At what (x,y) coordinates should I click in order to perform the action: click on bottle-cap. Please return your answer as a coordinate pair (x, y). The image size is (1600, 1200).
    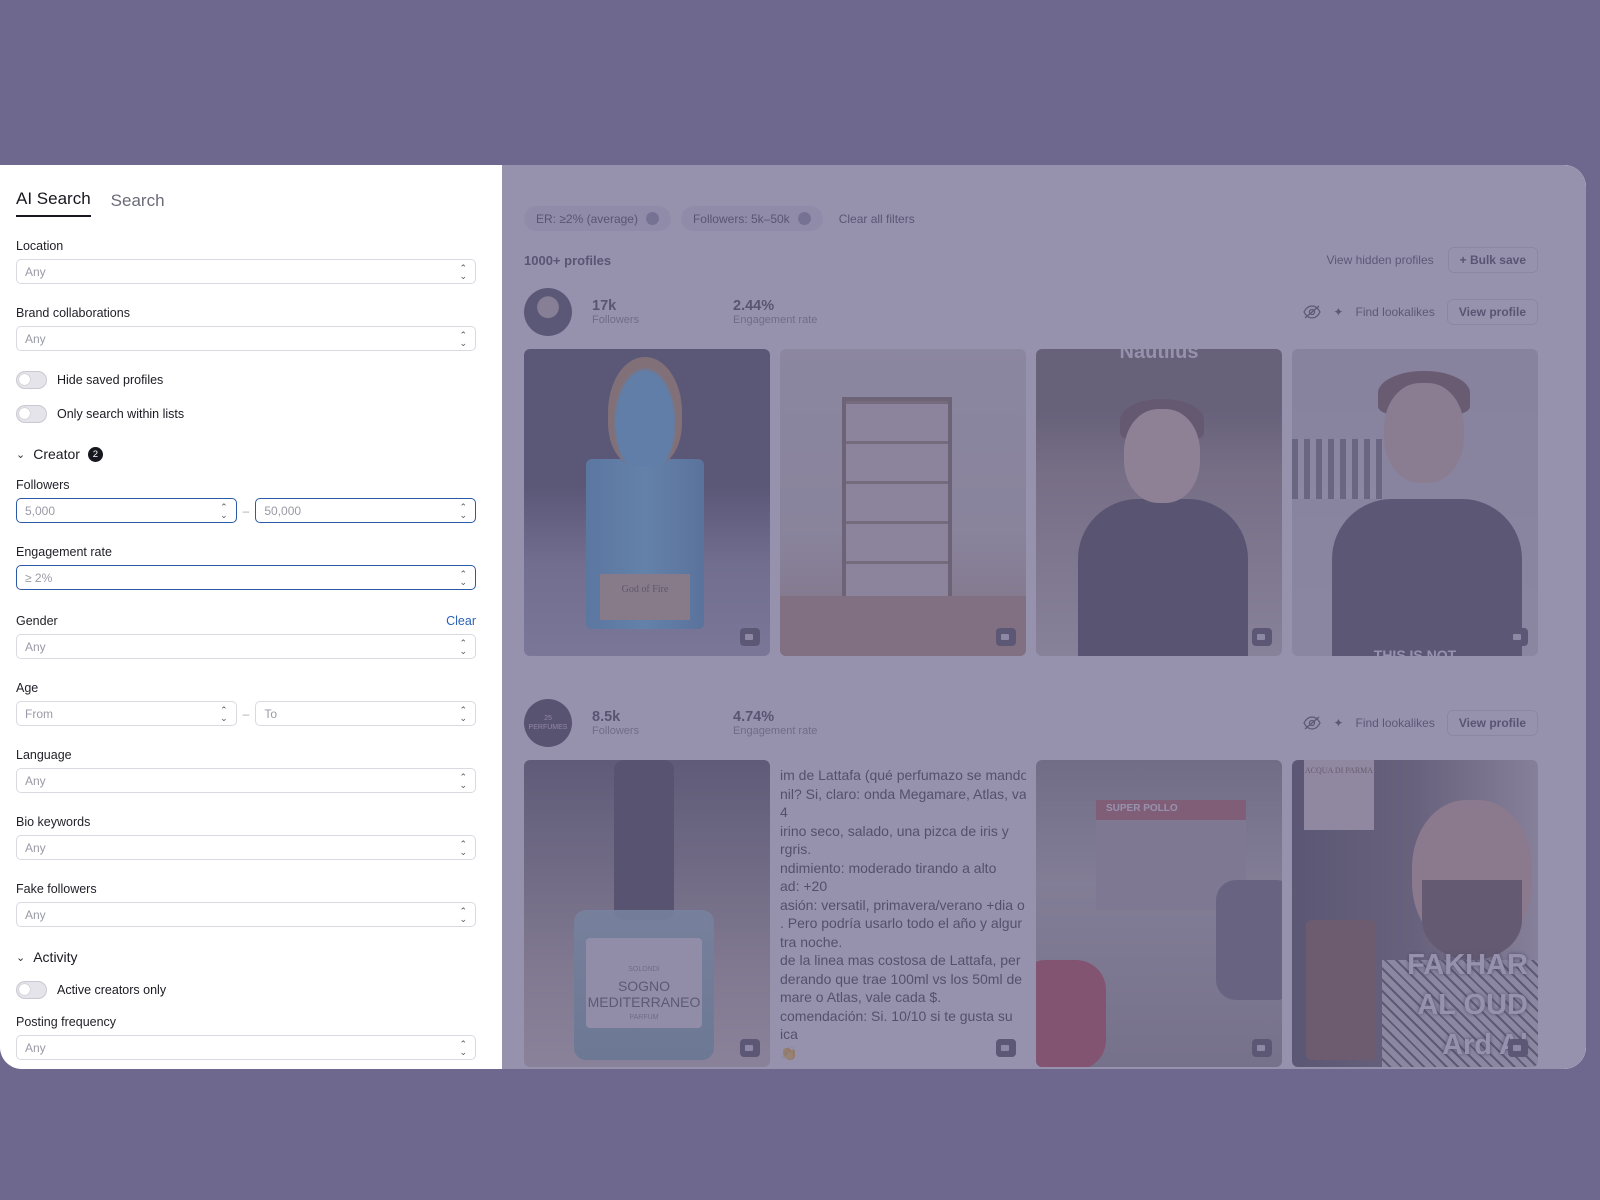
    Looking at the image, I should click on (645, 412).